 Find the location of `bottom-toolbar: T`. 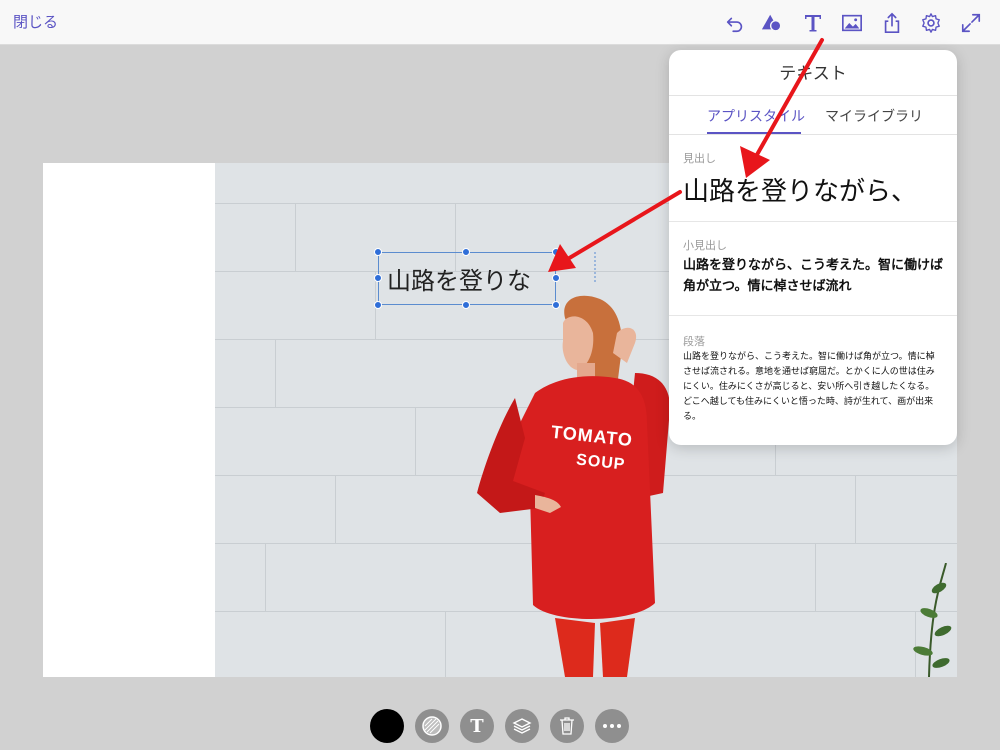

bottom-toolbar: T is located at coordinates (500, 726).